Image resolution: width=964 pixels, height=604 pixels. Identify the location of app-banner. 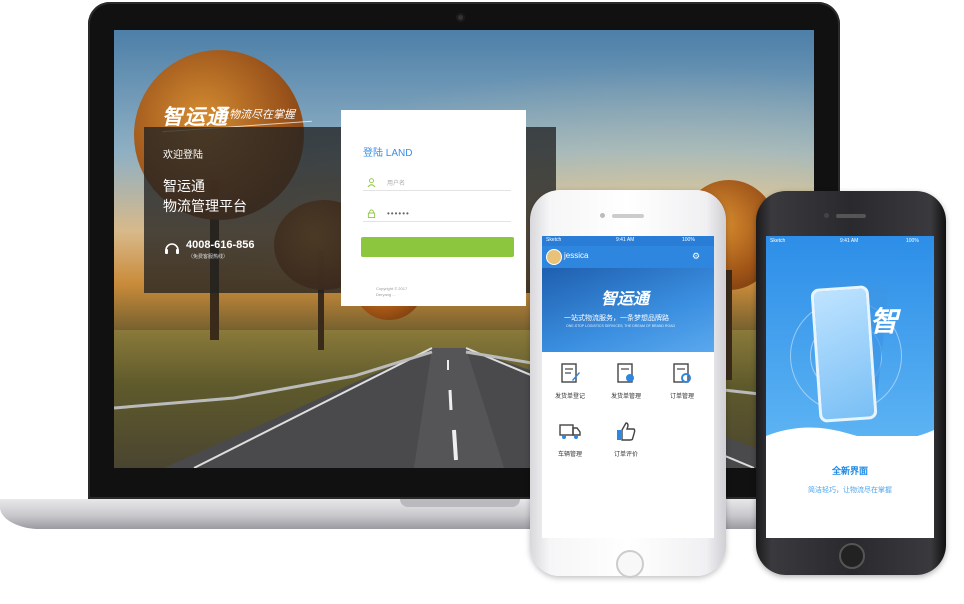
(628, 310).